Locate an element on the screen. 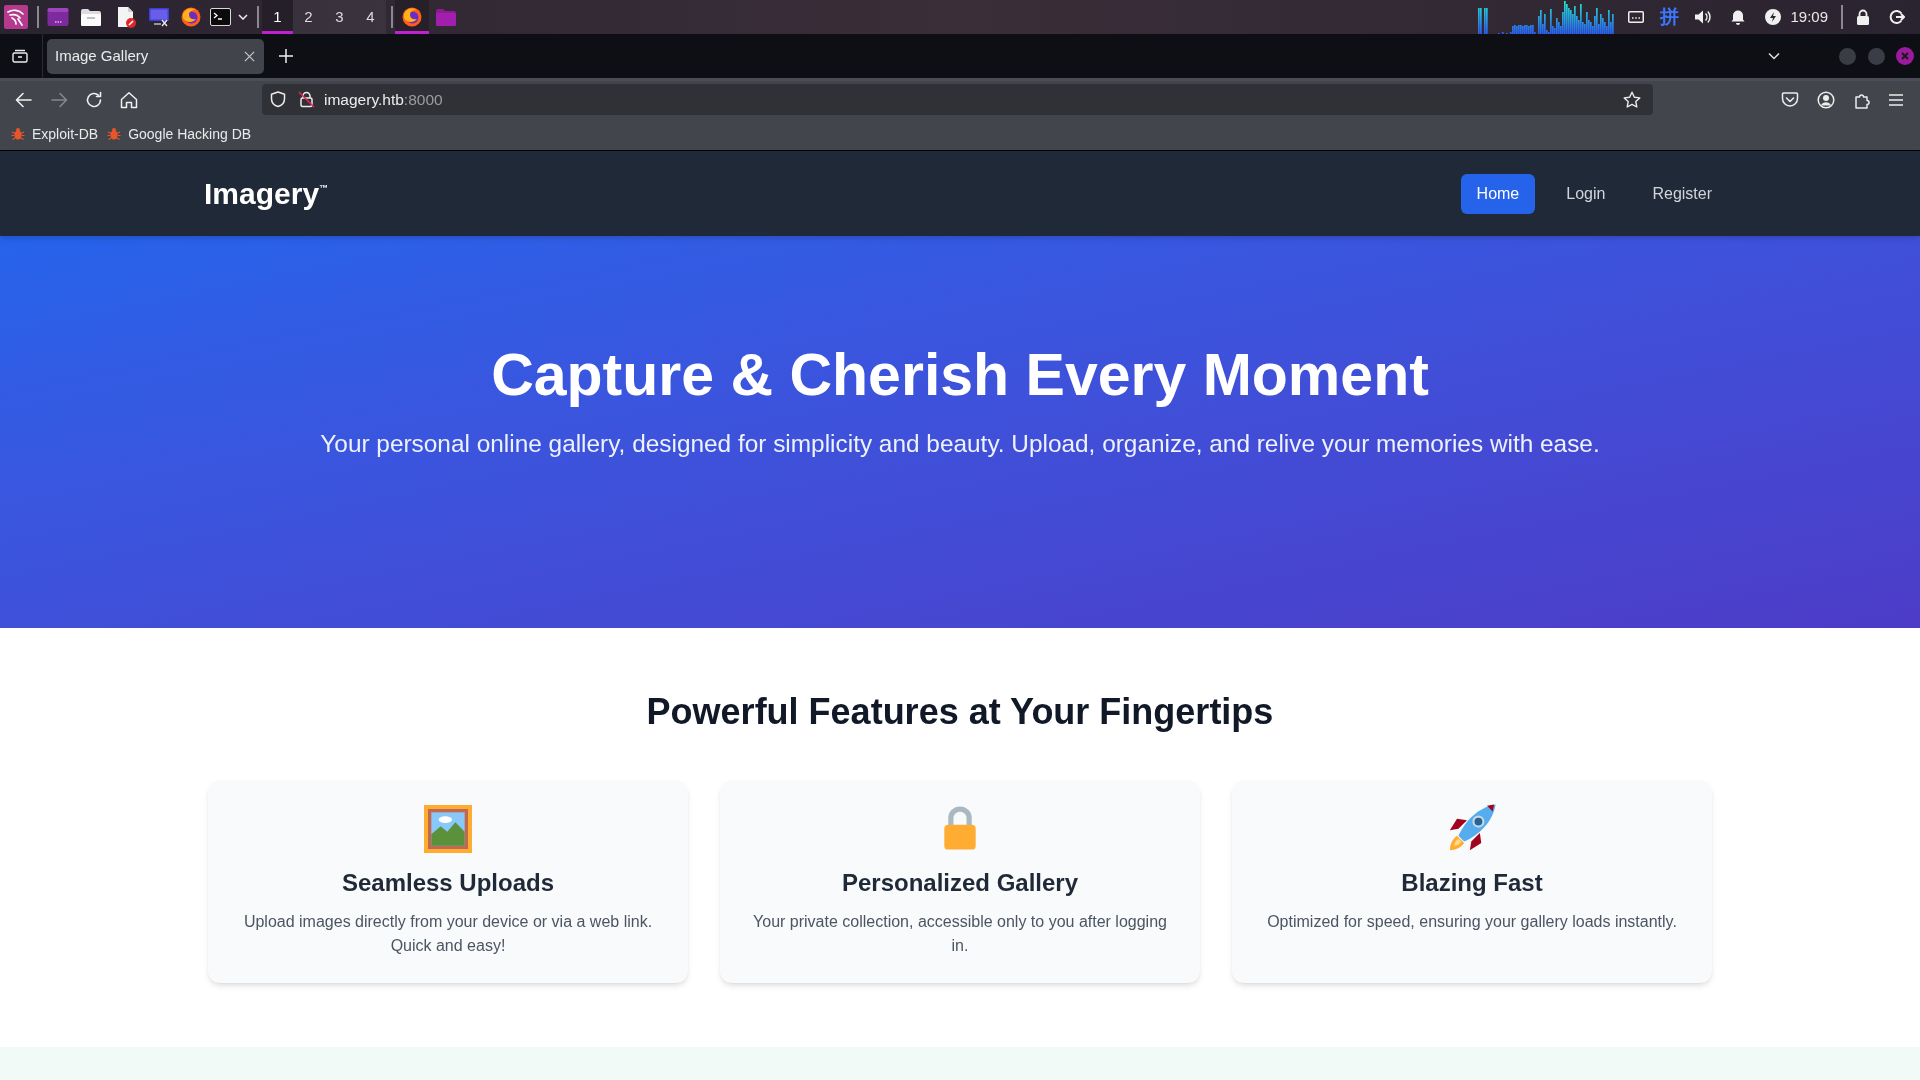 The image size is (1920, 1080). lock-slash-icon is located at coordinates (306, 99).